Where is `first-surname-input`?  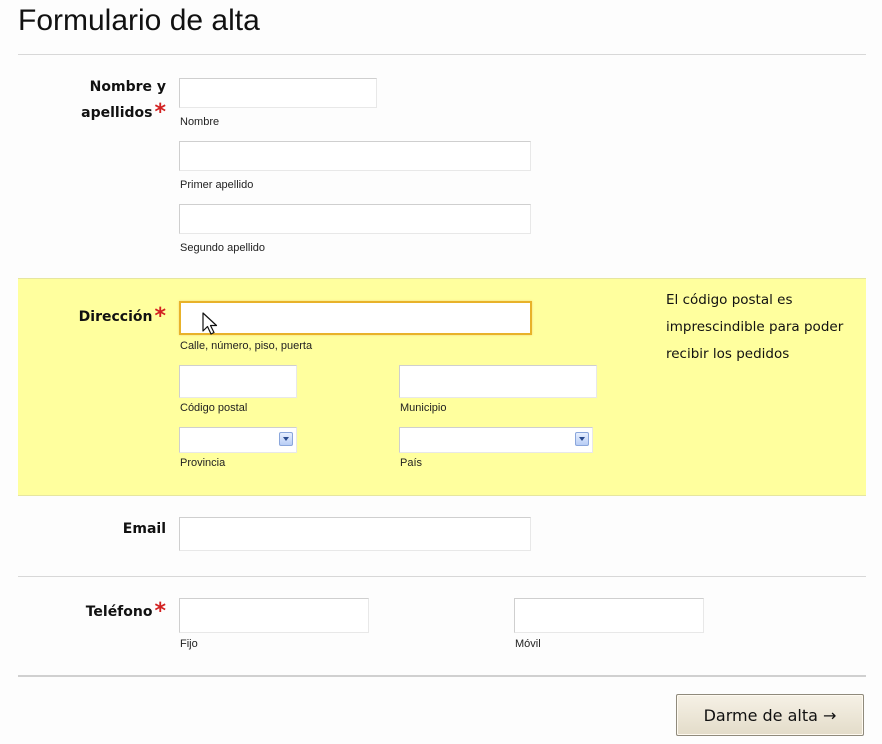
first-surname-input is located at coordinates (355, 156).